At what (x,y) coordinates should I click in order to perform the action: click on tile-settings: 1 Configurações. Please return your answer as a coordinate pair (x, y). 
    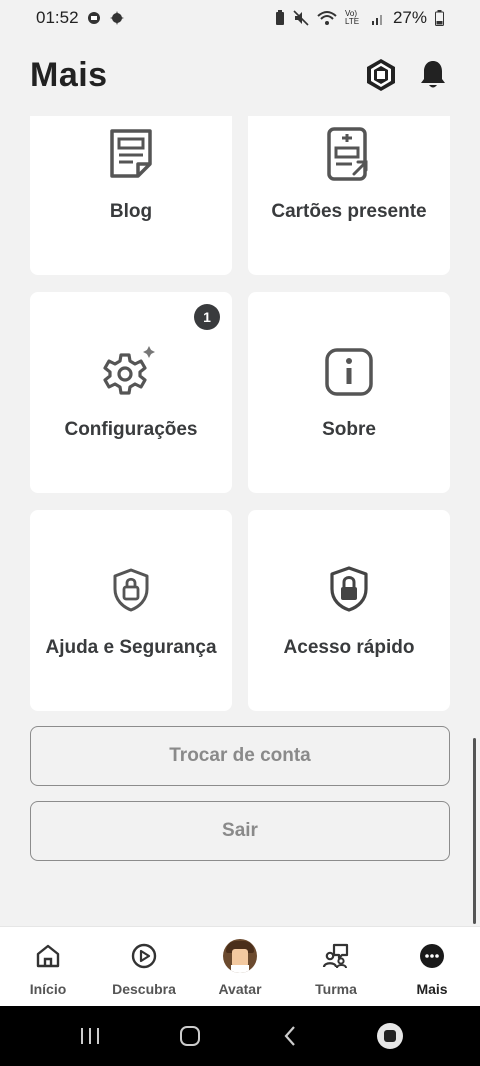
    Looking at the image, I should click on (131, 392).